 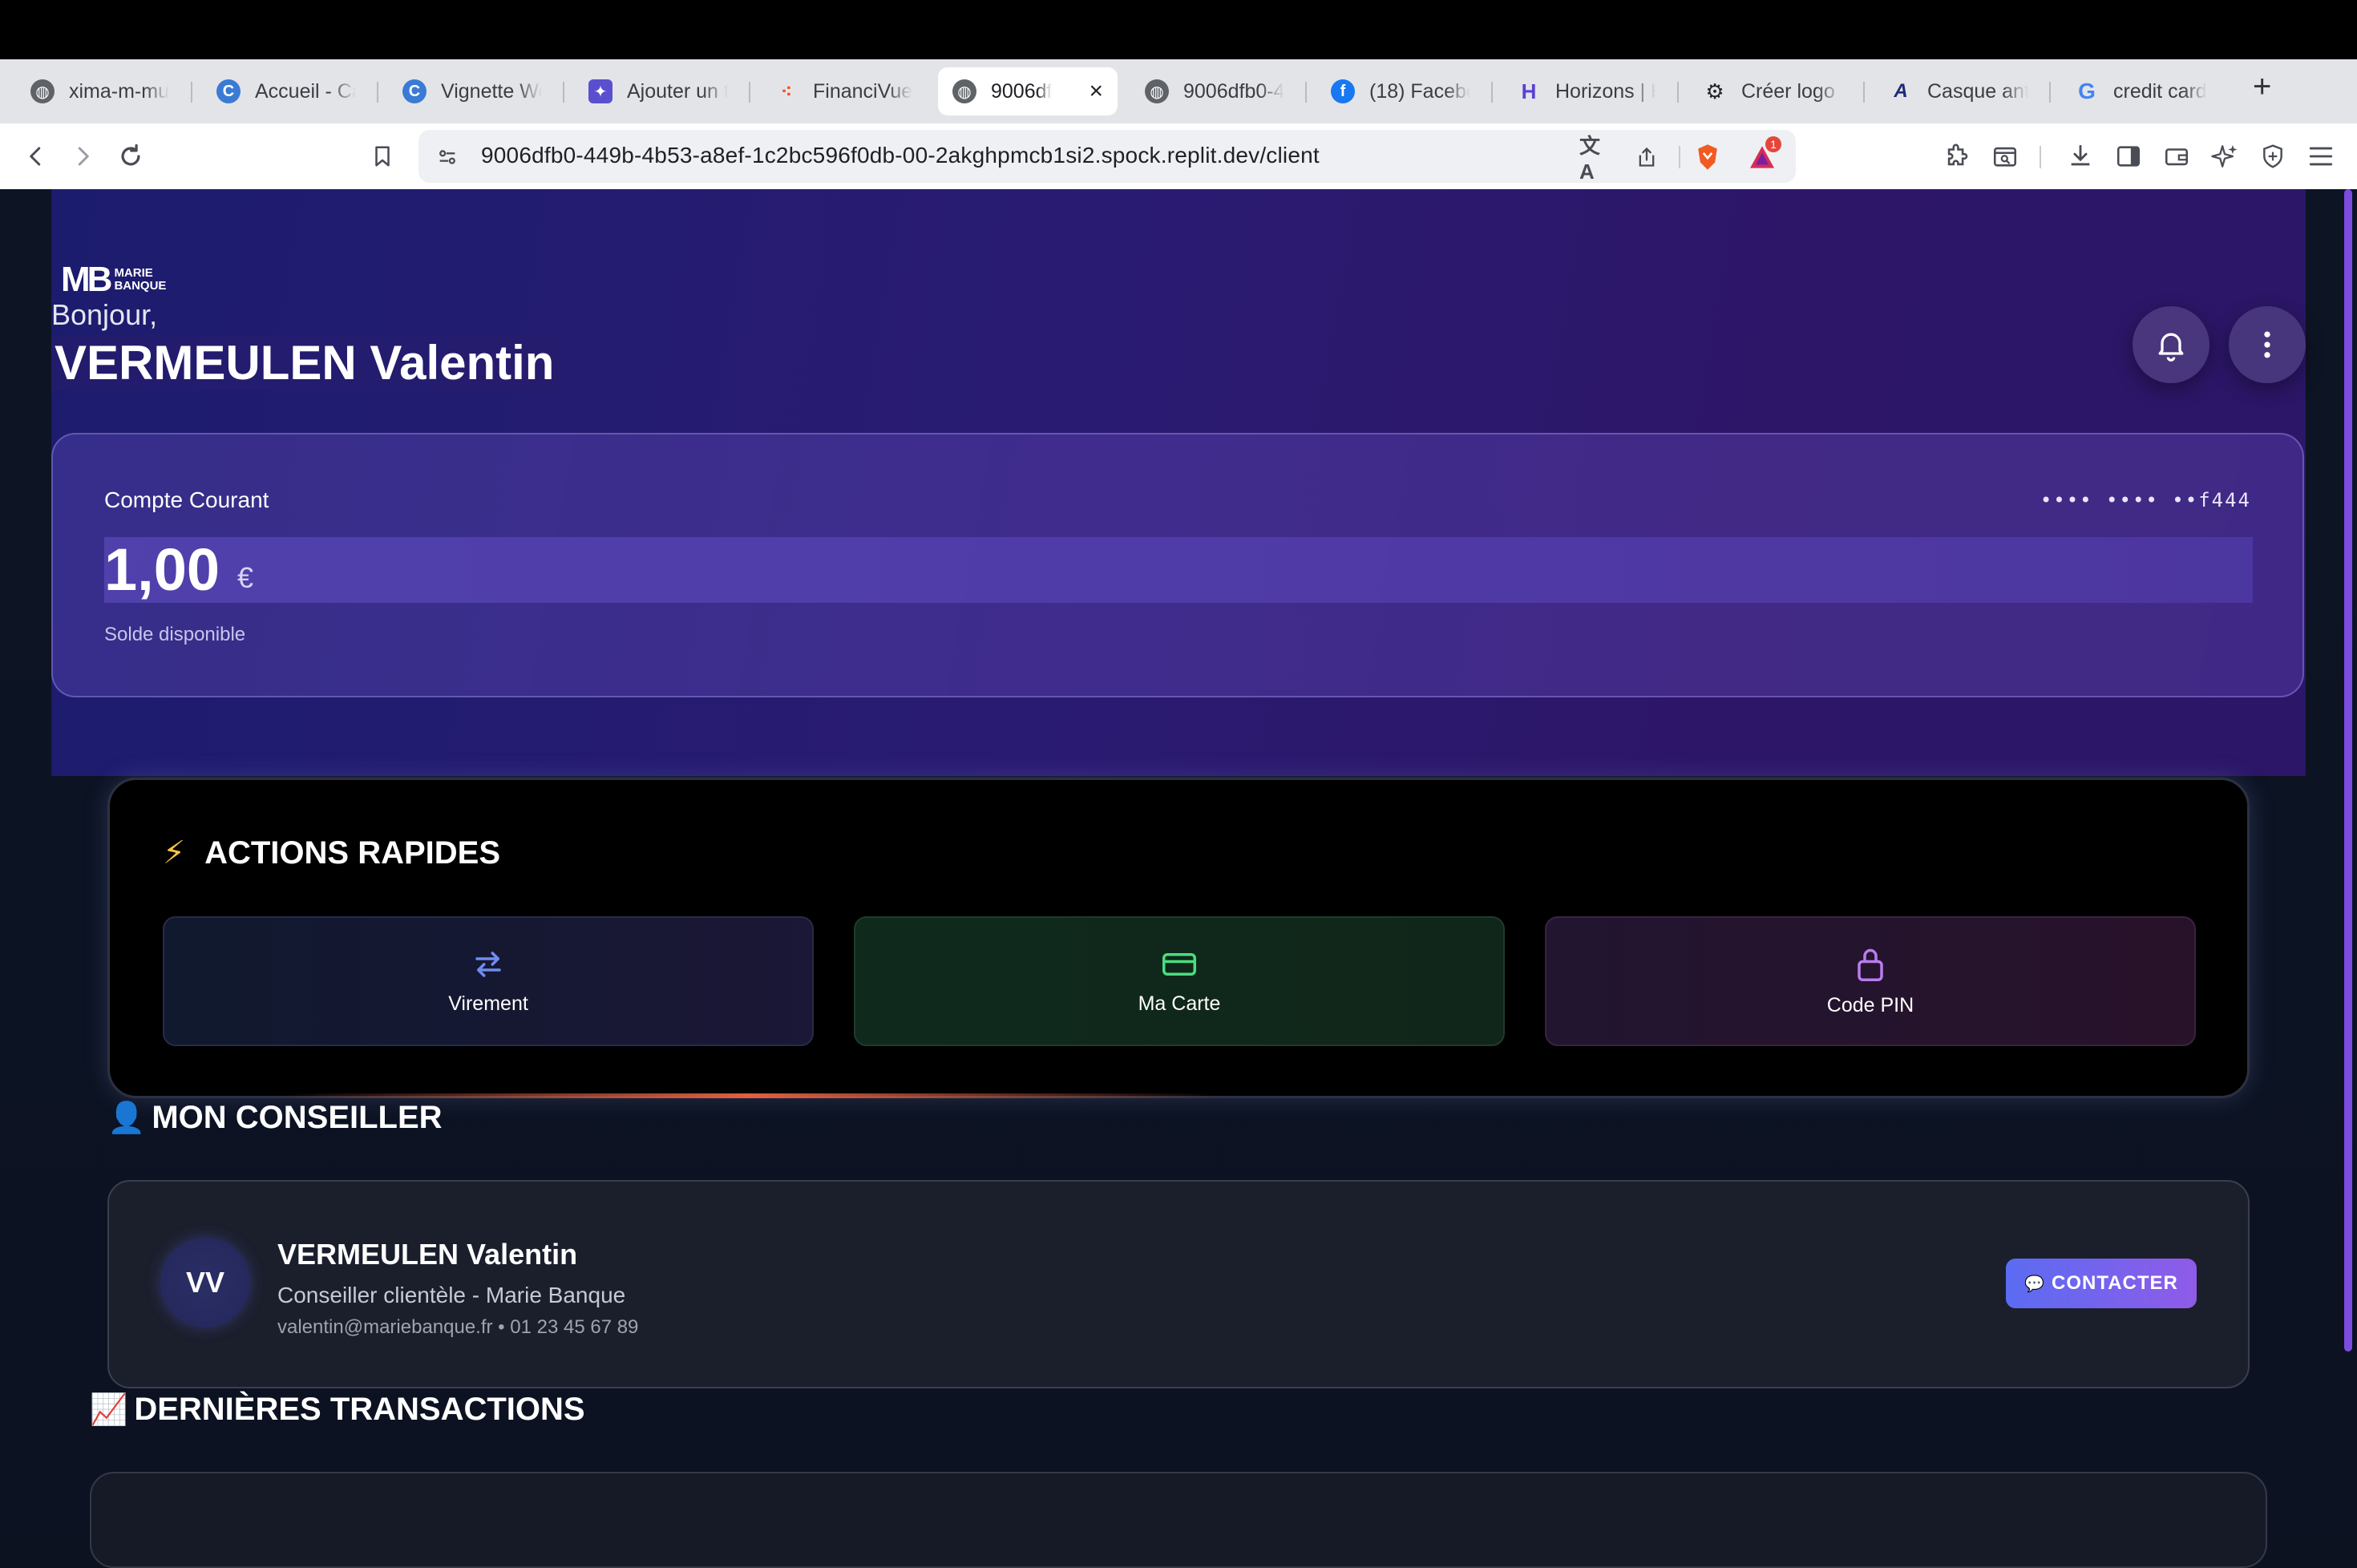 What do you see at coordinates (174, 853) in the screenshot?
I see `lightning-icon: ⚡` at bounding box center [174, 853].